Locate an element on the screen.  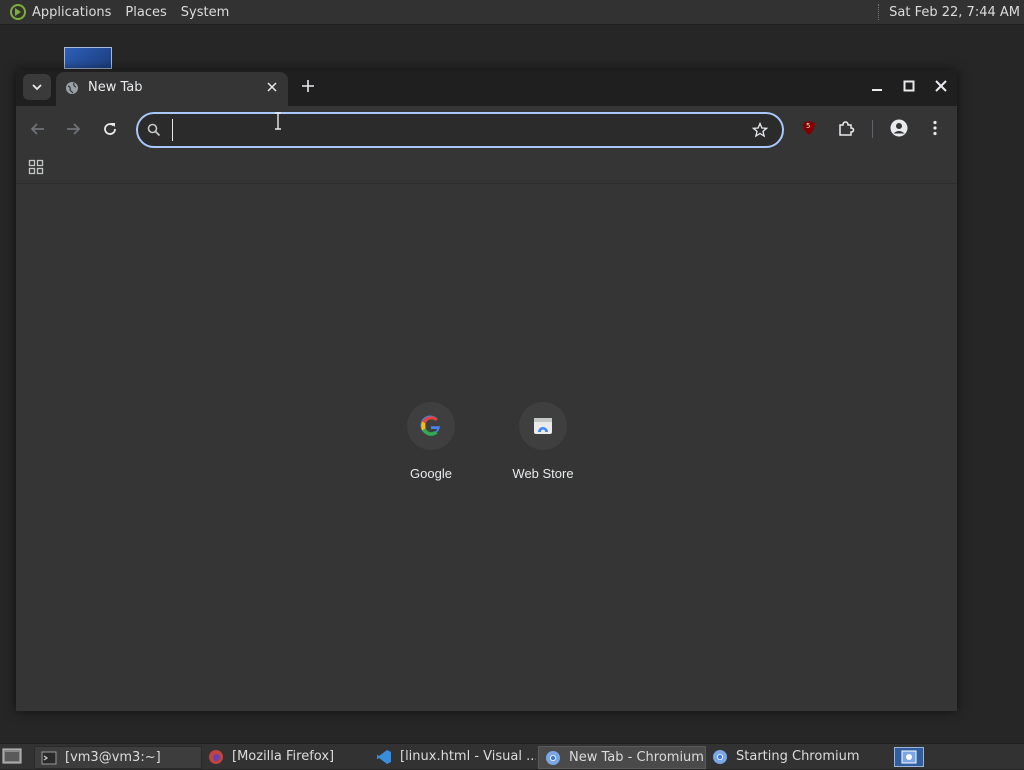
address-input is located at coordinates (460, 130).